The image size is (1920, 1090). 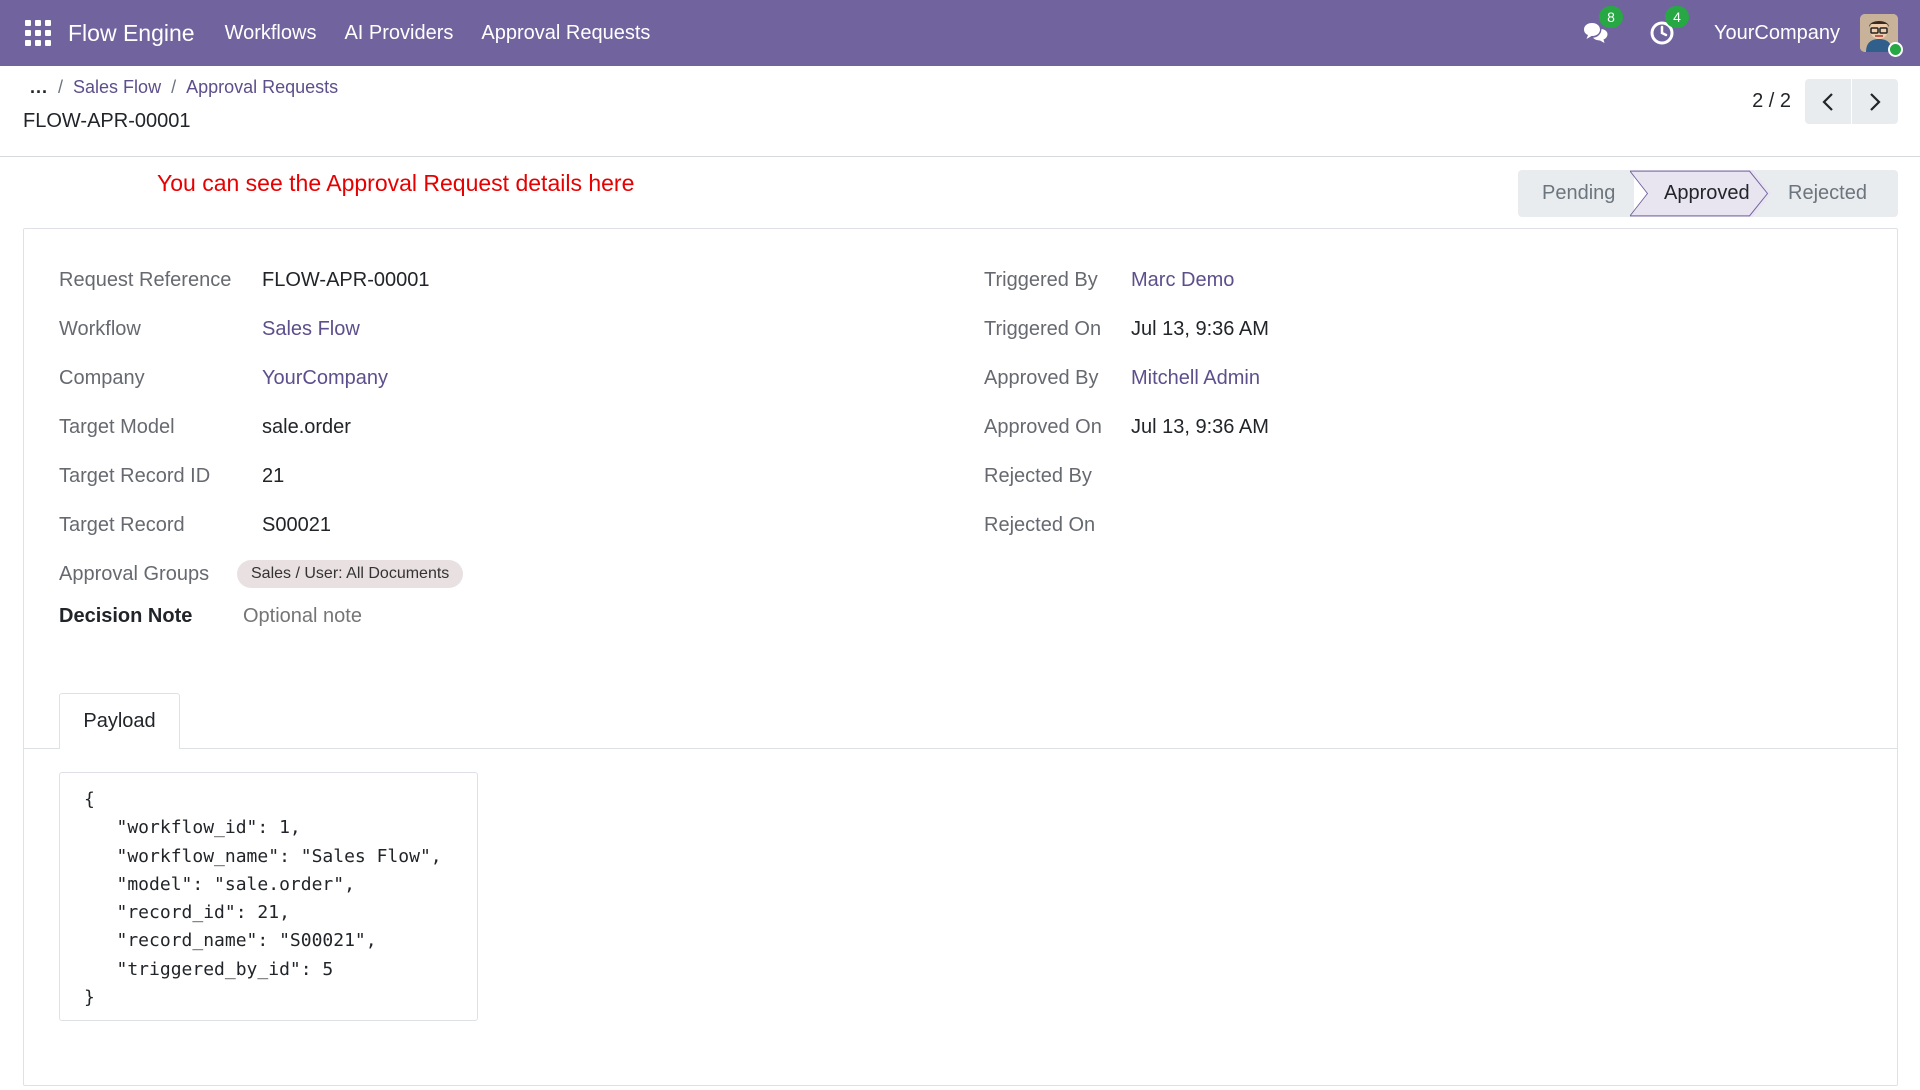 I want to click on messages-count-badge: 8, so click(x=1610, y=17).